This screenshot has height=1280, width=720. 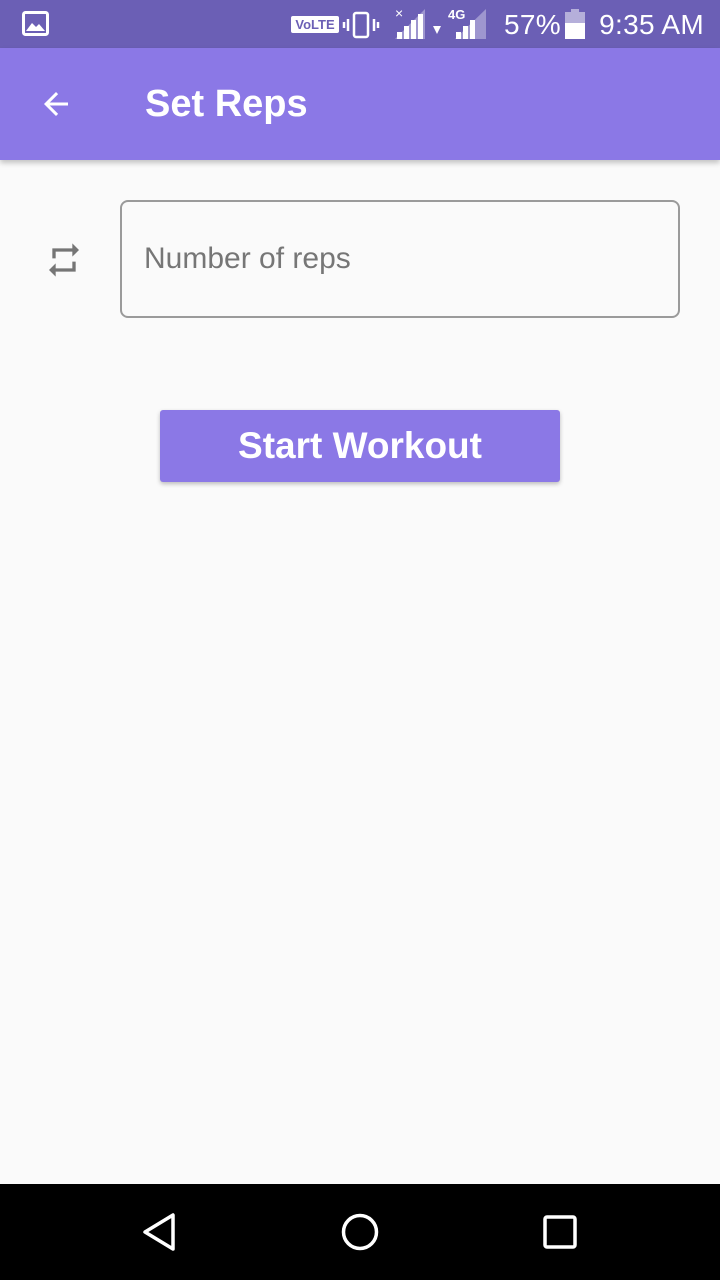 I want to click on reps-input, so click(x=399, y=259).